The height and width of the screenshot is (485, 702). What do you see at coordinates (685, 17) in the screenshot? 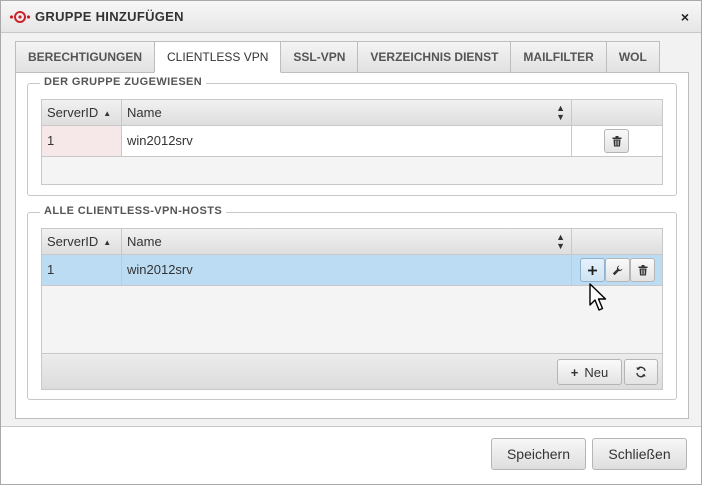
I see `close-icon: ×` at bounding box center [685, 17].